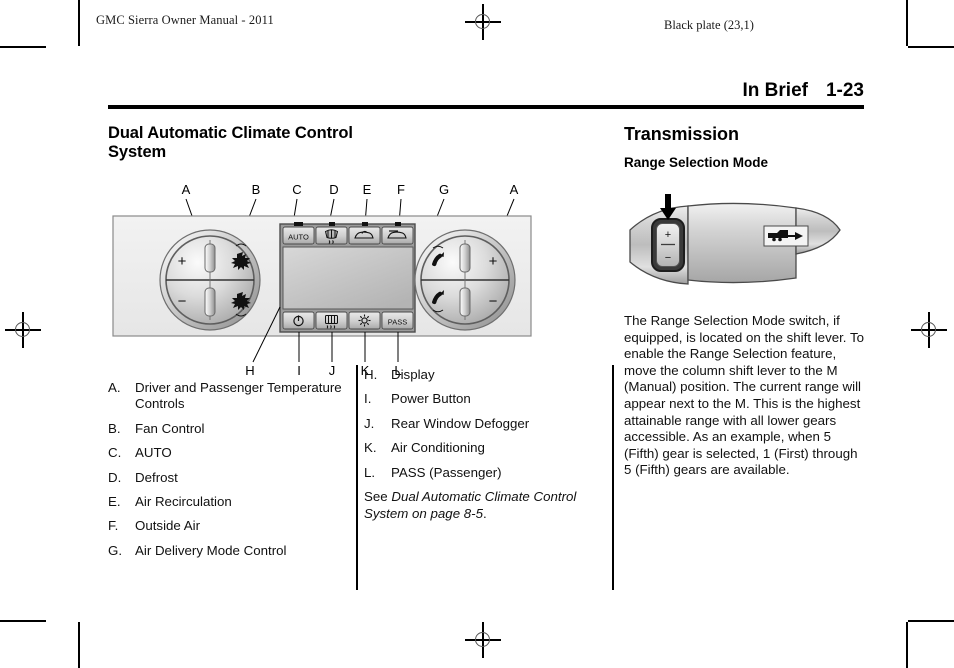 Image resolution: width=954 pixels, height=668 pixels. Describe the element at coordinates (79, 645) in the screenshot. I see `crop-mark-bottom-left-vertical` at that location.